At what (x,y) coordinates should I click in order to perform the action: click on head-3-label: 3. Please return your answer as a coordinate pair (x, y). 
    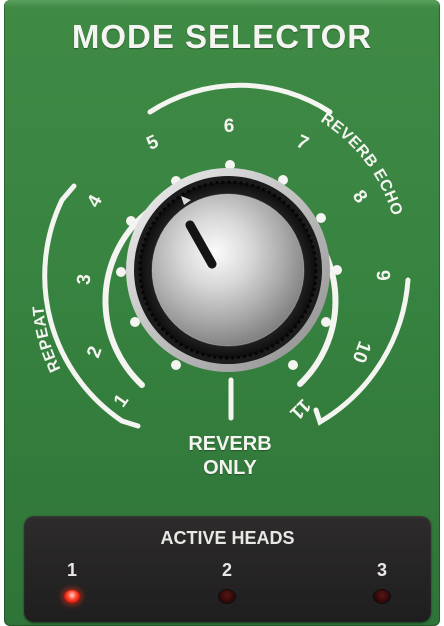
    Looking at the image, I should click on (381, 570).